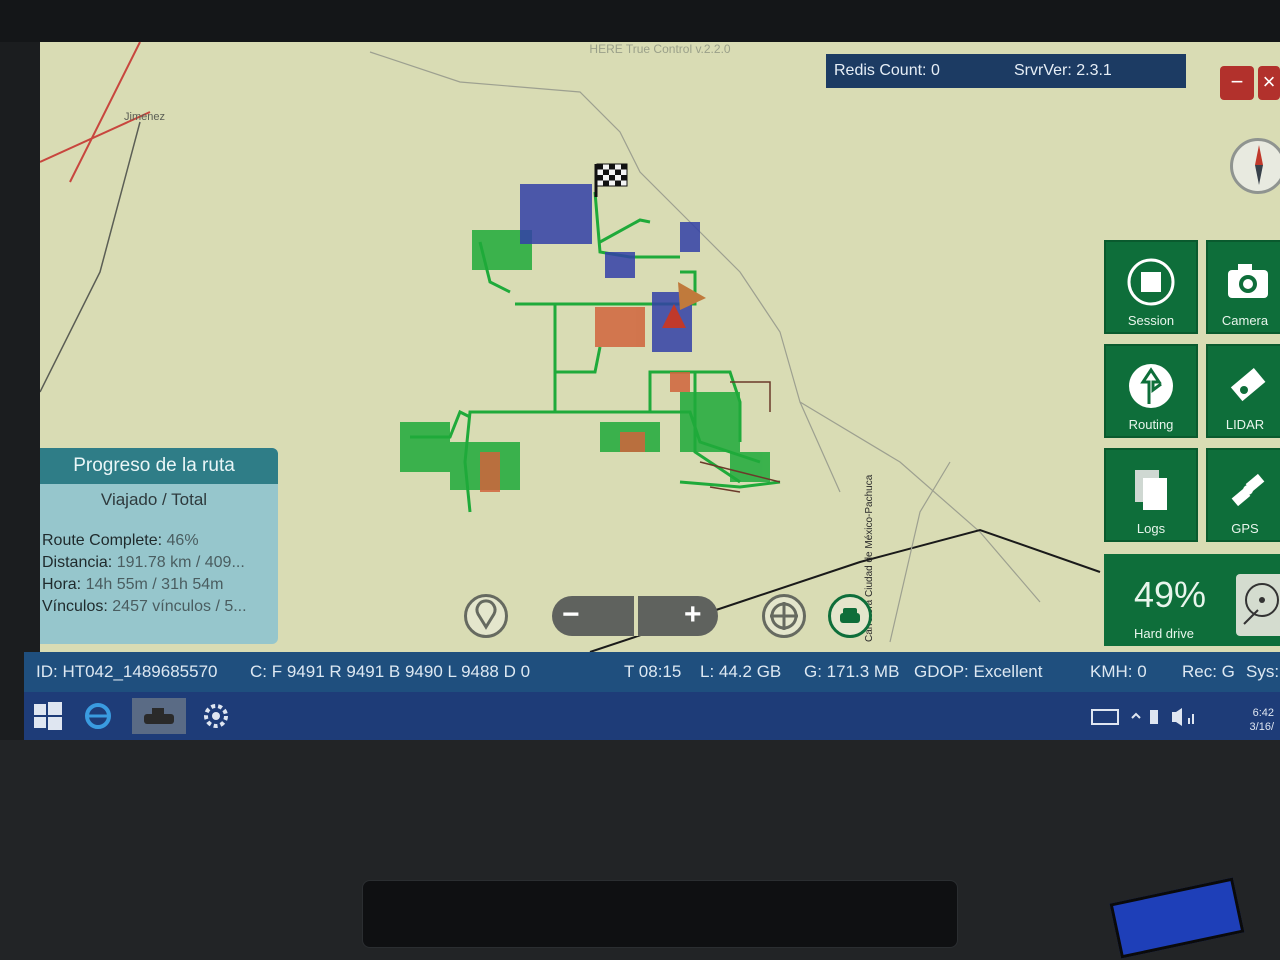 The width and height of the screenshot is (1280, 960). Describe the element at coordinates (48, 716) in the screenshot. I see `windows-start-icon` at that location.